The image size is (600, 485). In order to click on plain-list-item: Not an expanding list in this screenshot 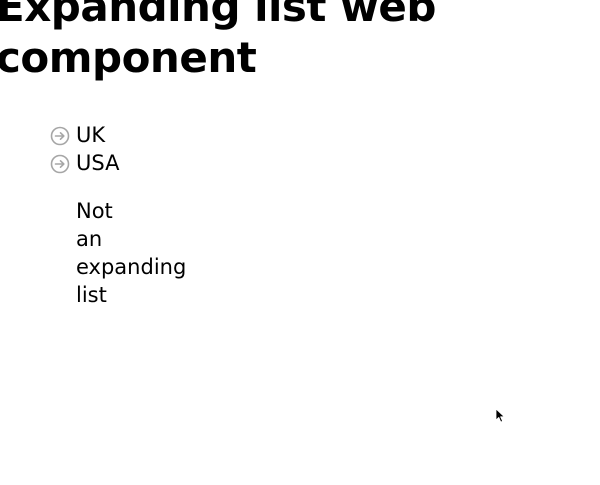, I will do `click(131, 253)`.